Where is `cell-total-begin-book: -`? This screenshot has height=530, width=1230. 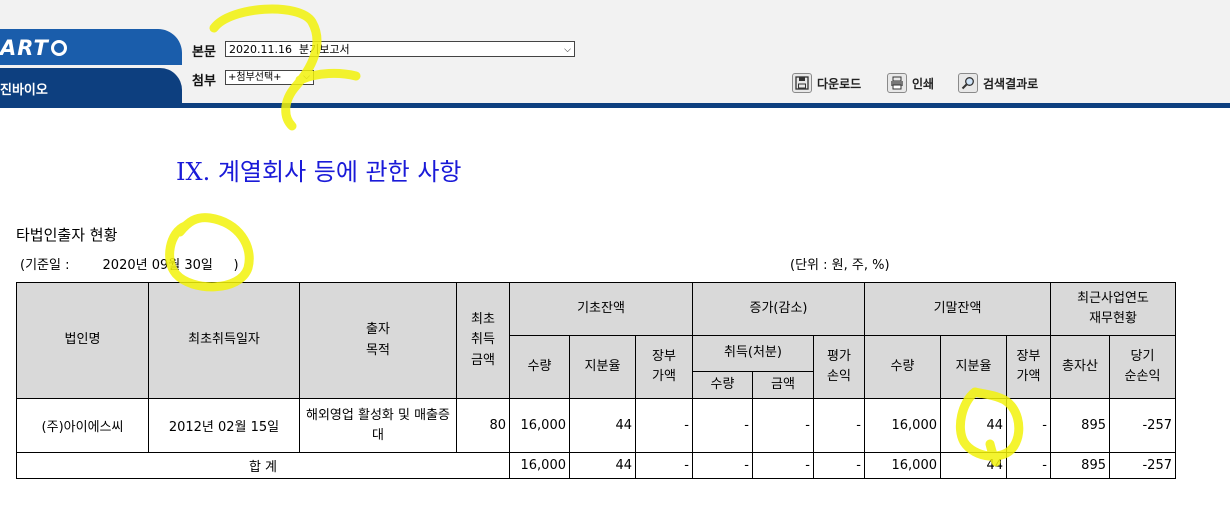 cell-total-begin-book: - is located at coordinates (664, 465).